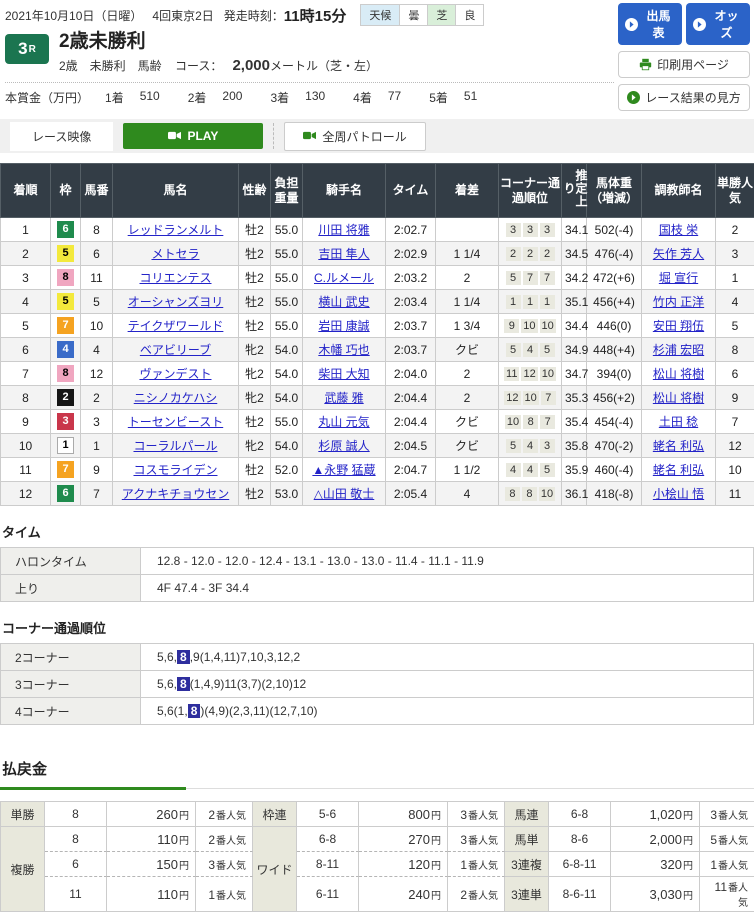  What do you see at coordinates (650, 24) in the screenshot?
I see `entries-button: 出馬表` at bounding box center [650, 24].